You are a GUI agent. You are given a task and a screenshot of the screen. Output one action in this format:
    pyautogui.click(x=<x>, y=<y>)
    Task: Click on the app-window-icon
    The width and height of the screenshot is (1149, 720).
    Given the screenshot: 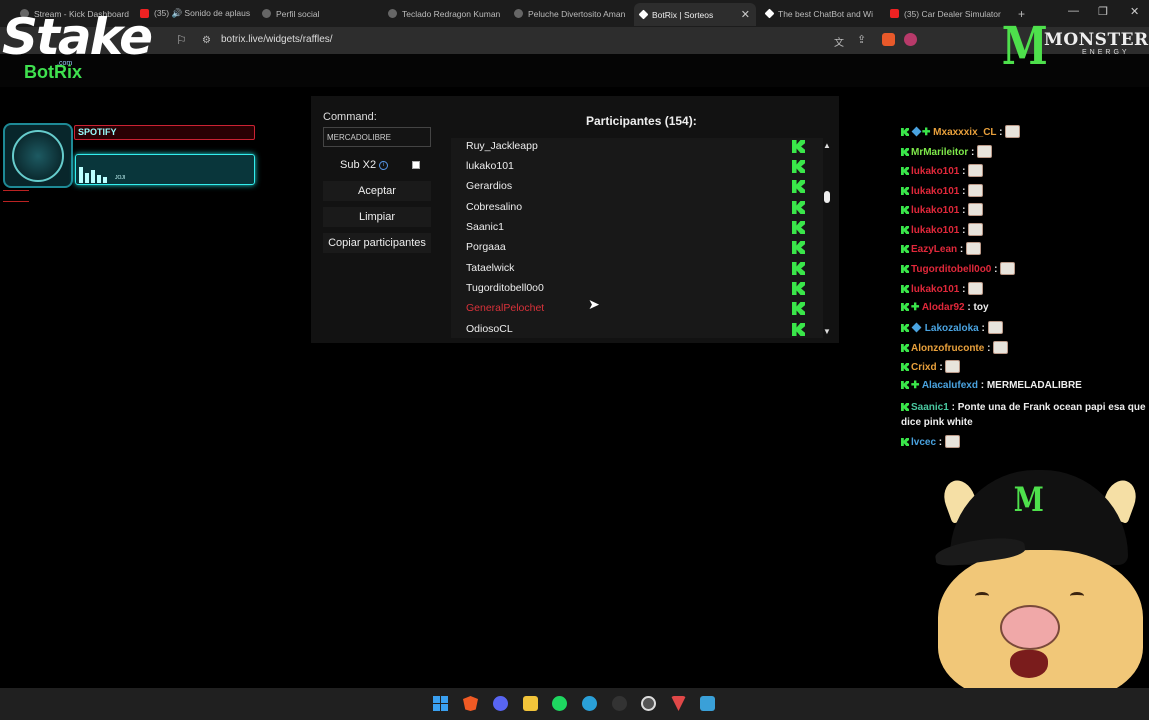 What is the action you would take?
    pyautogui.click(x=707, y=703)
    